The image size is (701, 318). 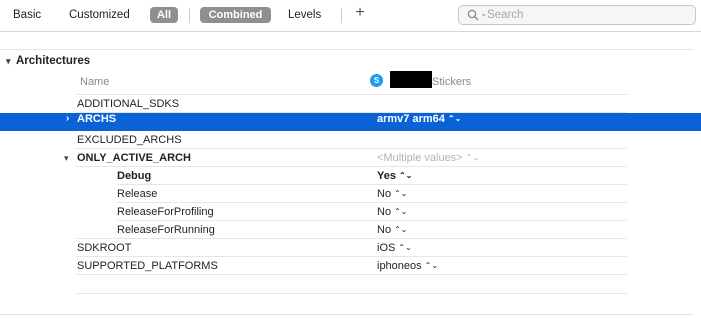 I want to click on setting-value: armv7 arm64 ⌃⌄, so click(x=419, y=119).